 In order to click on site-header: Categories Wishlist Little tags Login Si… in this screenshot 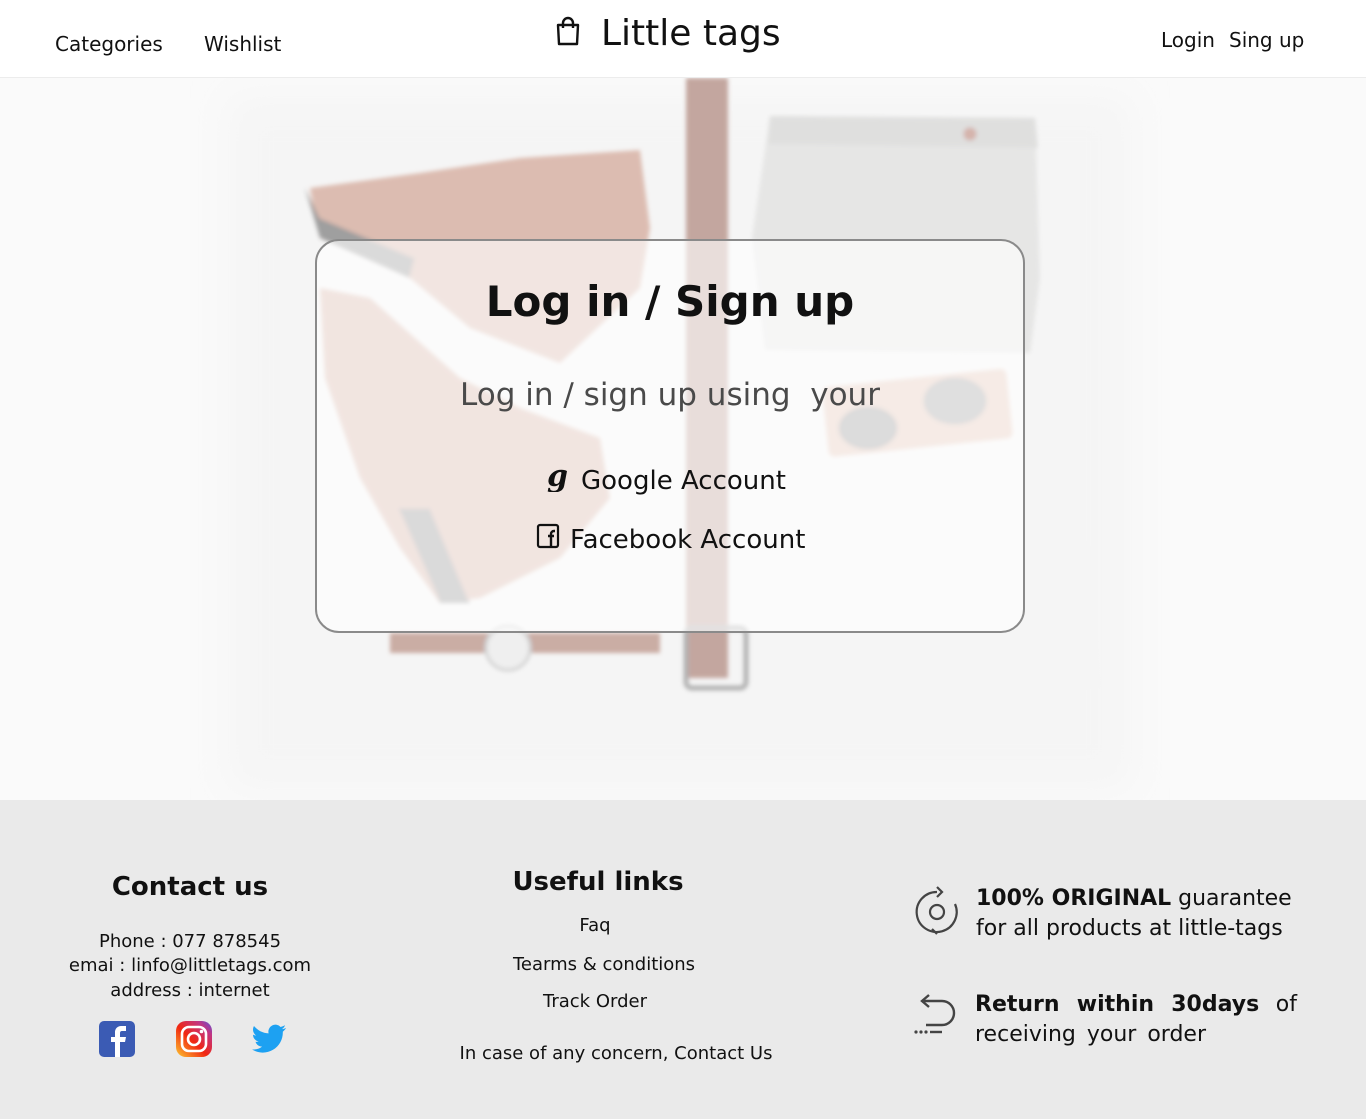, I will do `click(683, 39)`.